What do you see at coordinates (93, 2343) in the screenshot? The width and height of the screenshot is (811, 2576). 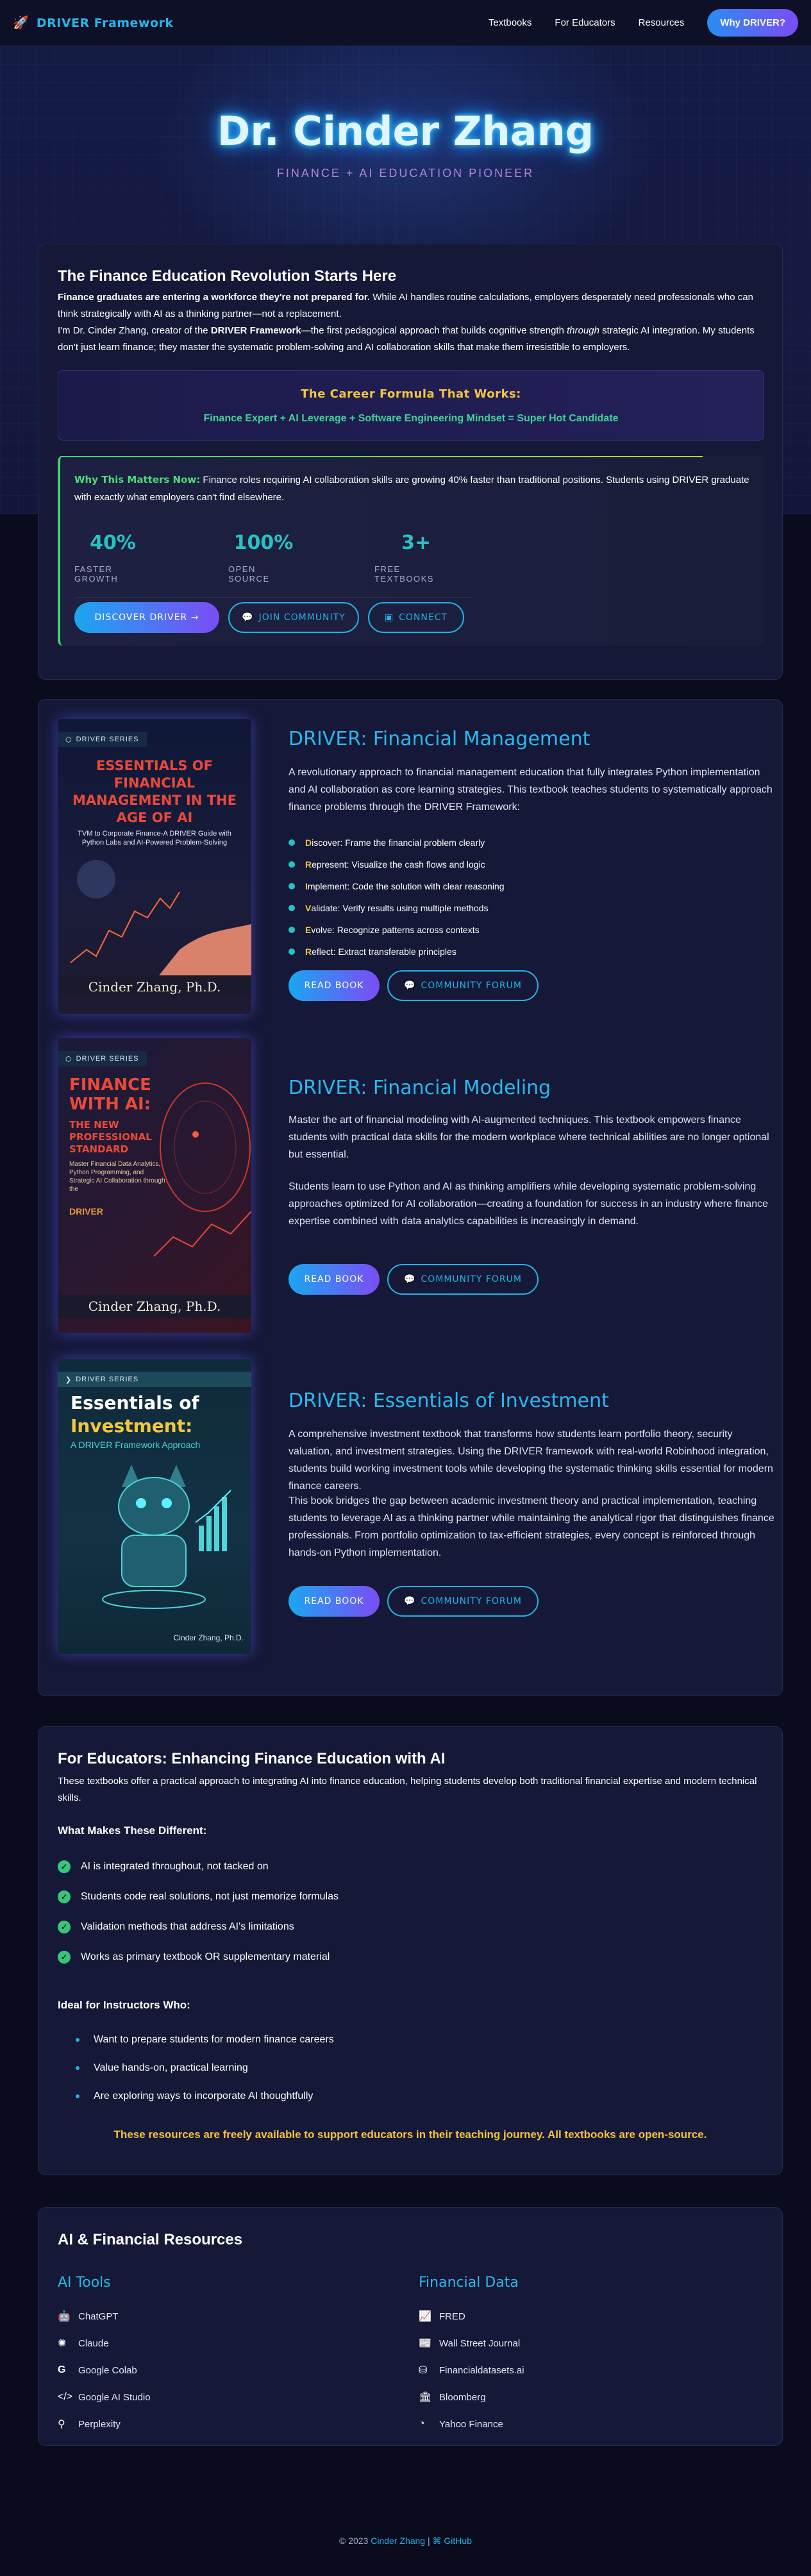 I see `resource-label: Claude` at bounding box center [93, 2343].